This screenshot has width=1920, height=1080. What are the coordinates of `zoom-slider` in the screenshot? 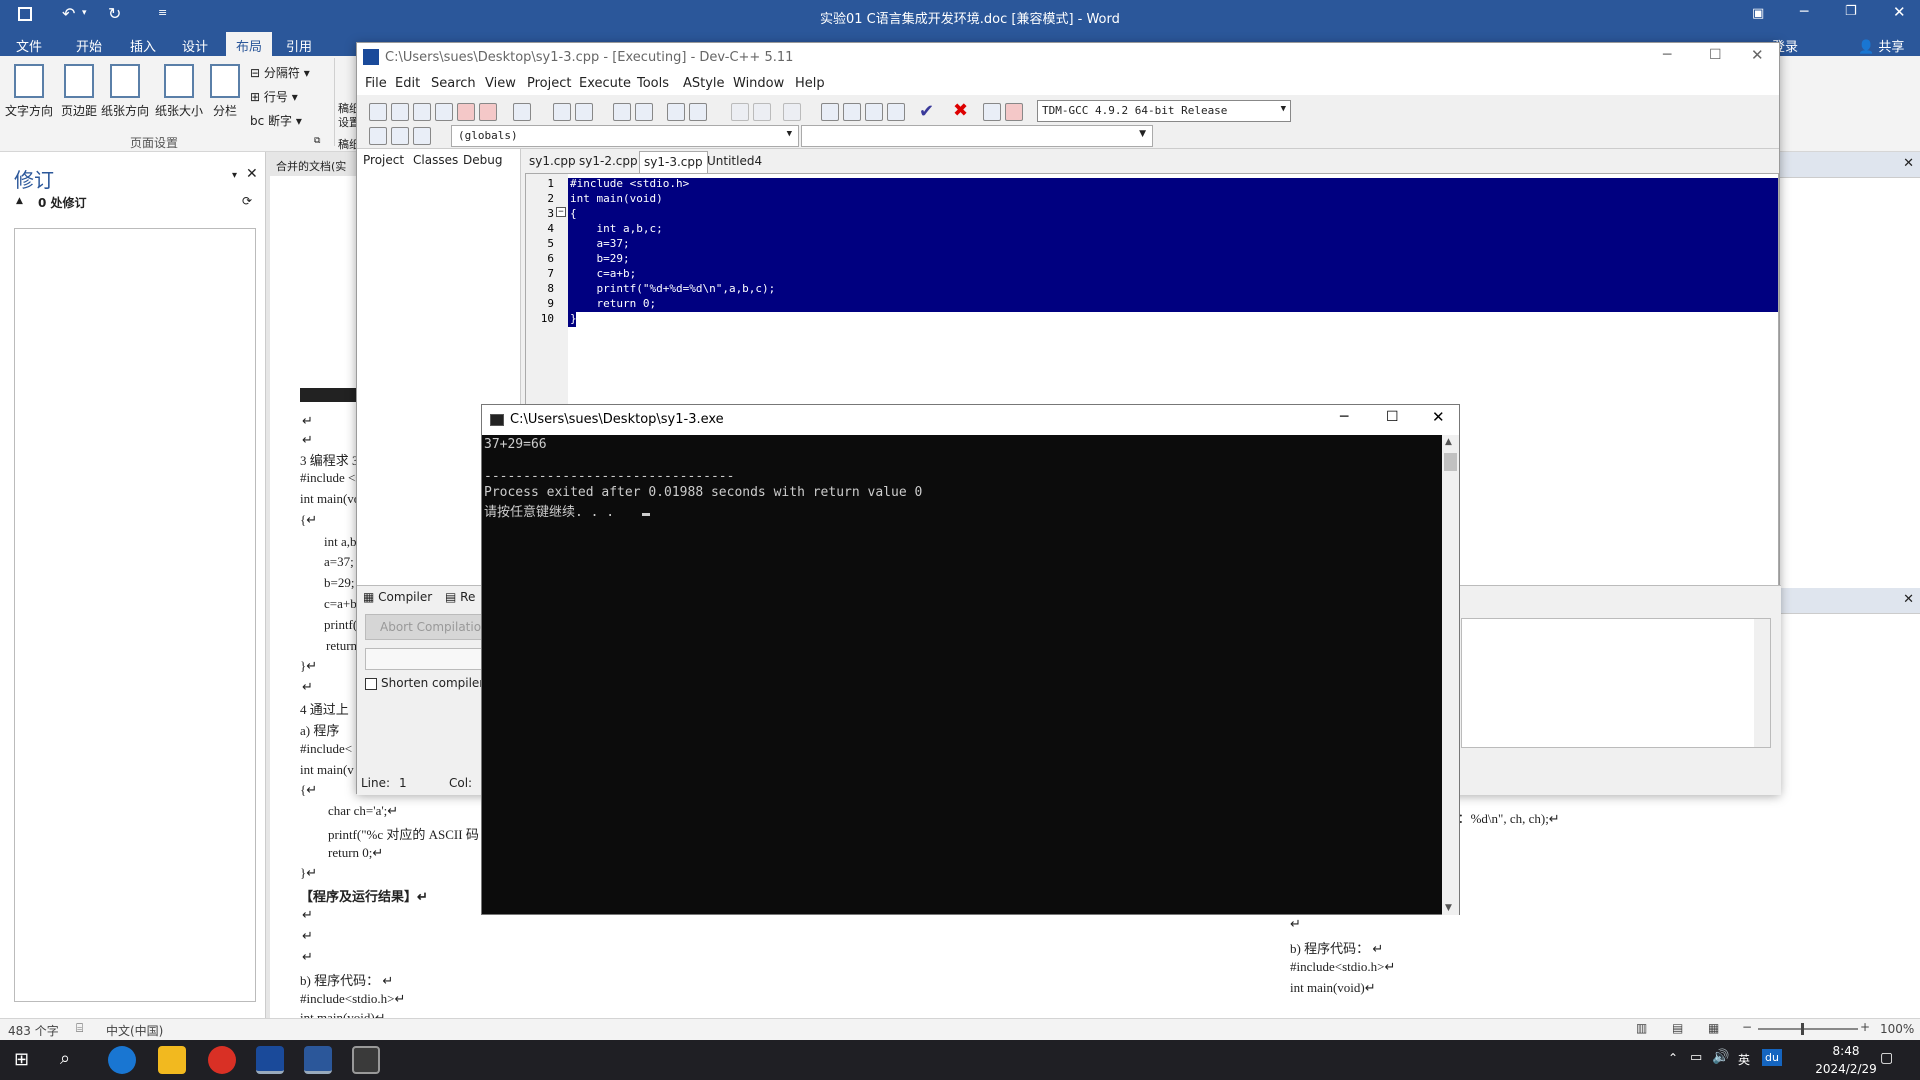 It's located at (1808, 1029).